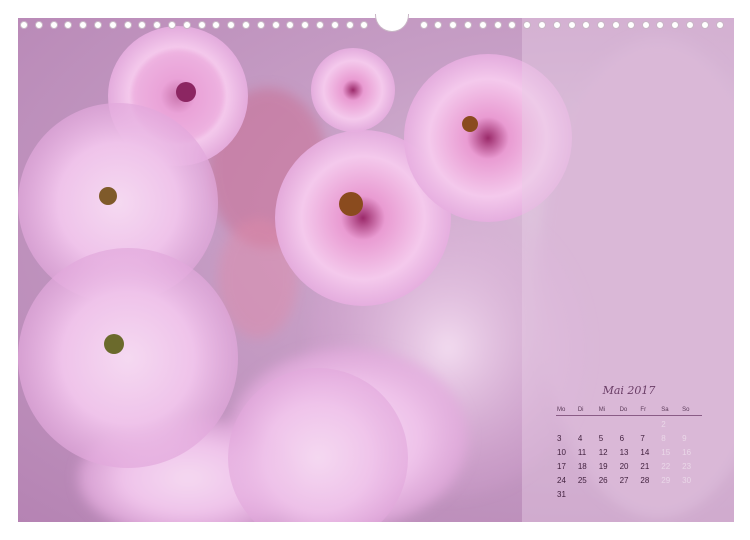 Image resolution: width=750 pixels, height=540 pixels. What do you see at coordinates (666, 452) in the screenshot?
I see `day-cell: 15` at bounding box center [666, 452].